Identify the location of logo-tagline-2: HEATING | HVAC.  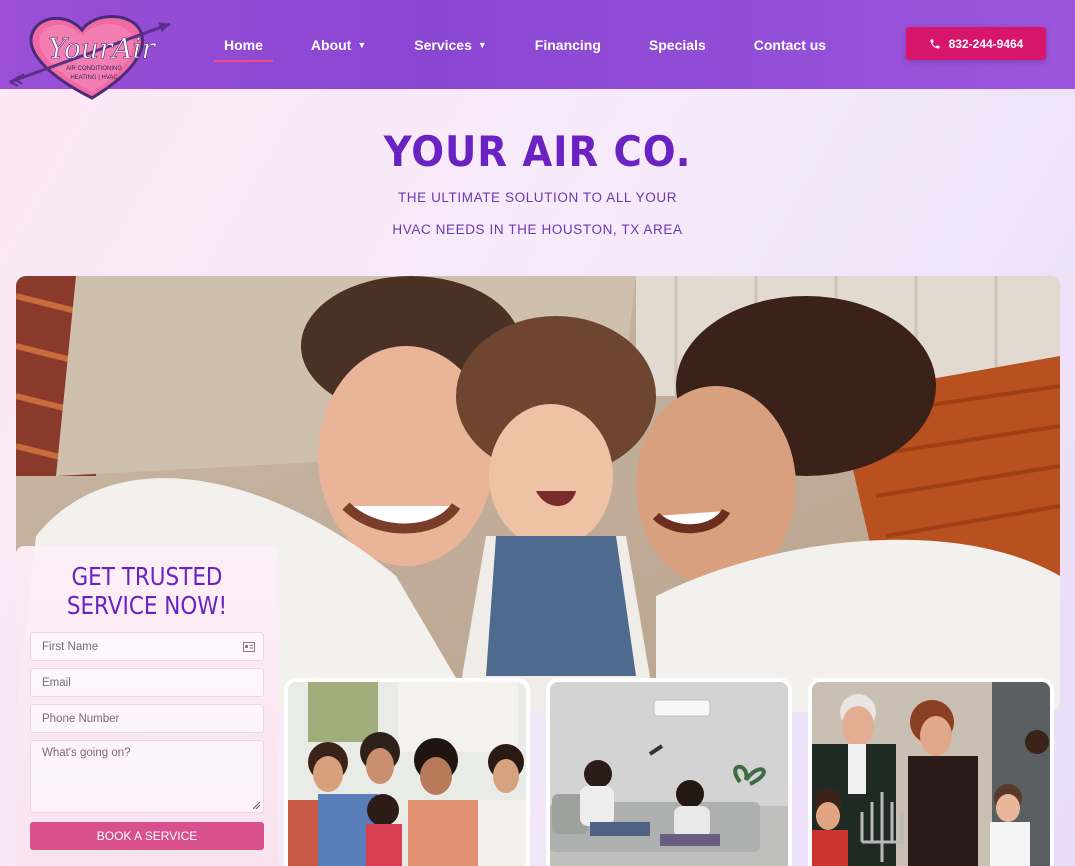
(94, 78).